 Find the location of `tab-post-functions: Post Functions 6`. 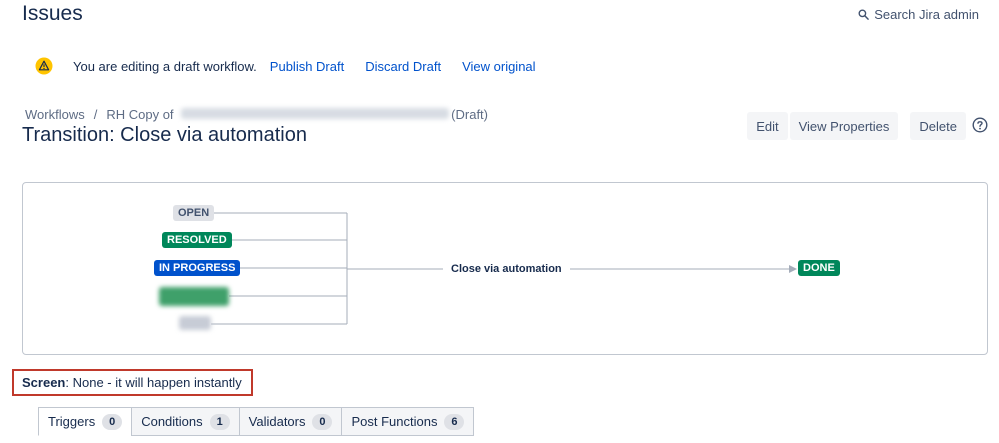

tab-post-functions: Post Functions 6 is located at coordinates (408, 421).